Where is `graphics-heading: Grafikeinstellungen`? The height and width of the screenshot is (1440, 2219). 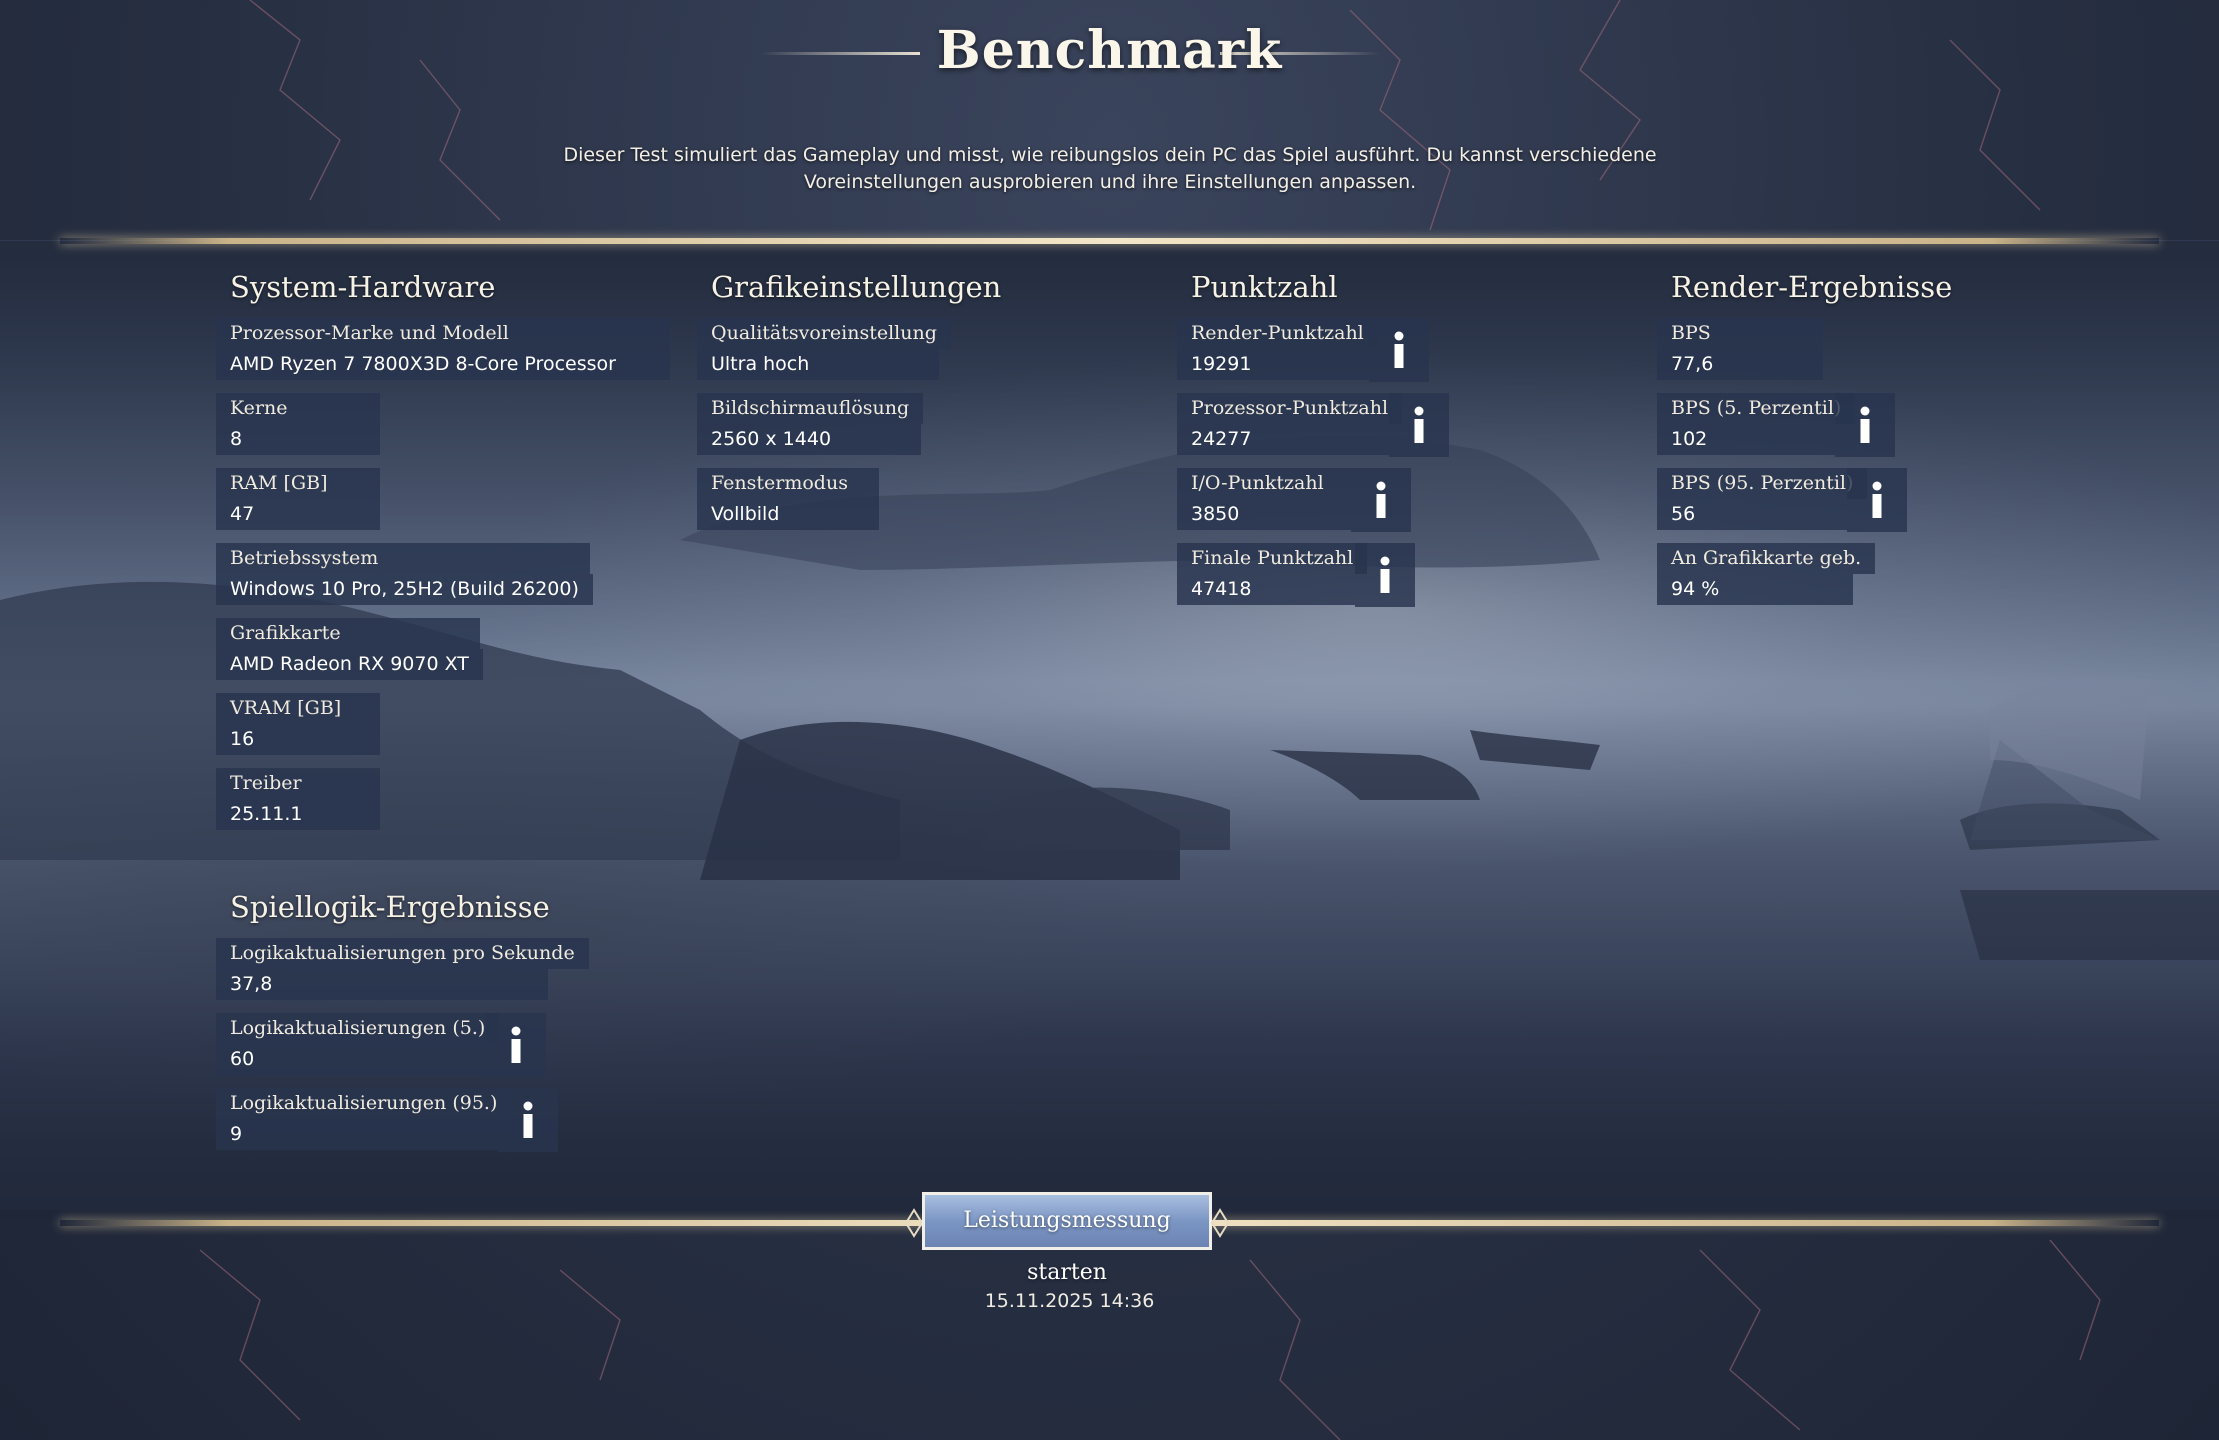 graphics-heading: Grafikeinstellungen is located at coordinates (856, 287).